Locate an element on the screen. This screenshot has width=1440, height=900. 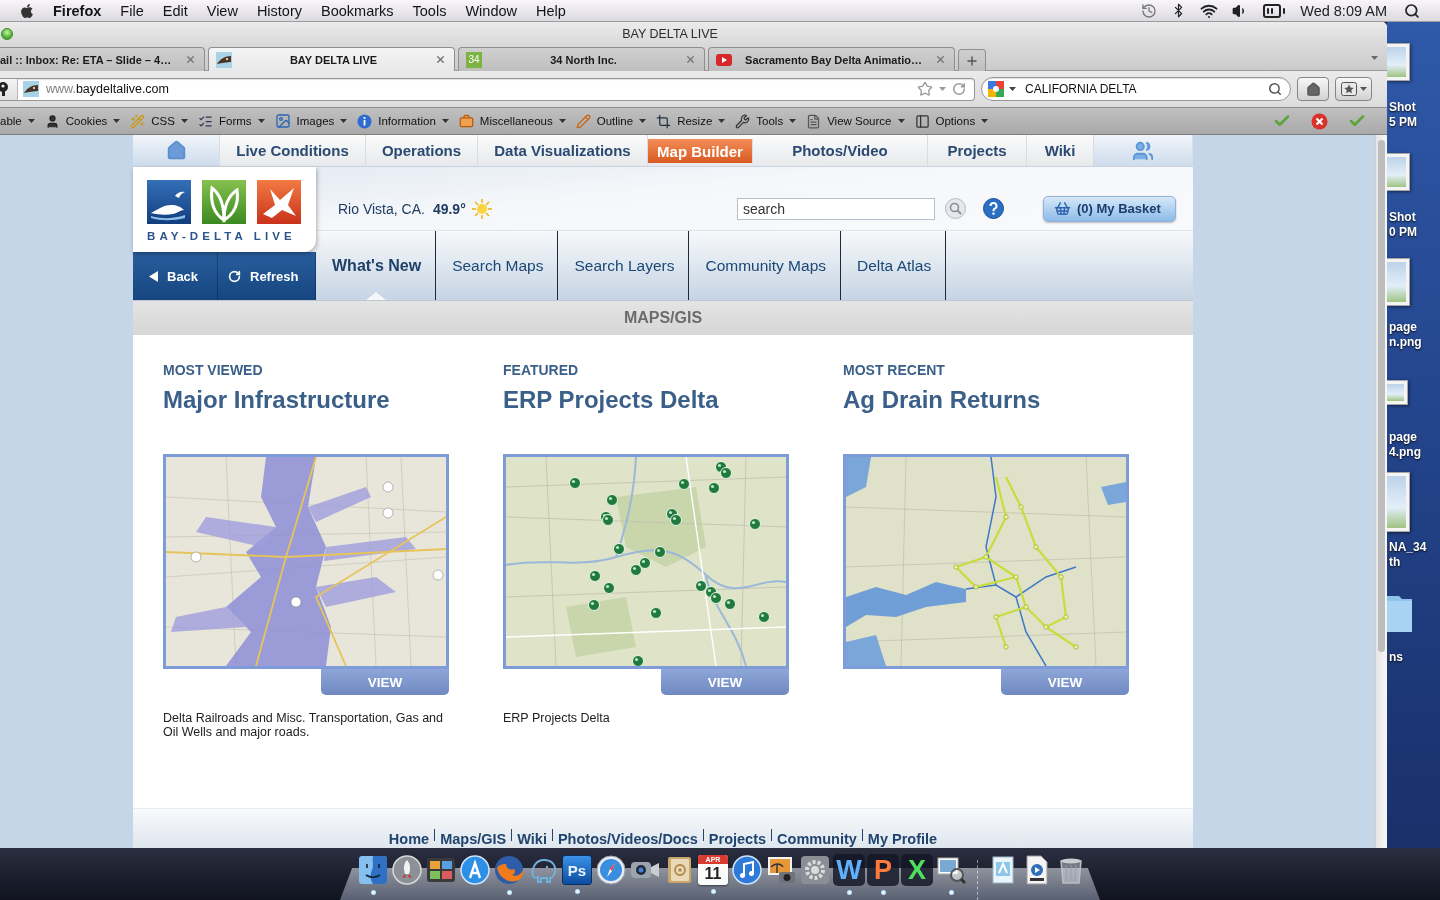
toolbar-menu-button: Tools is located at coordinates (766, 121).